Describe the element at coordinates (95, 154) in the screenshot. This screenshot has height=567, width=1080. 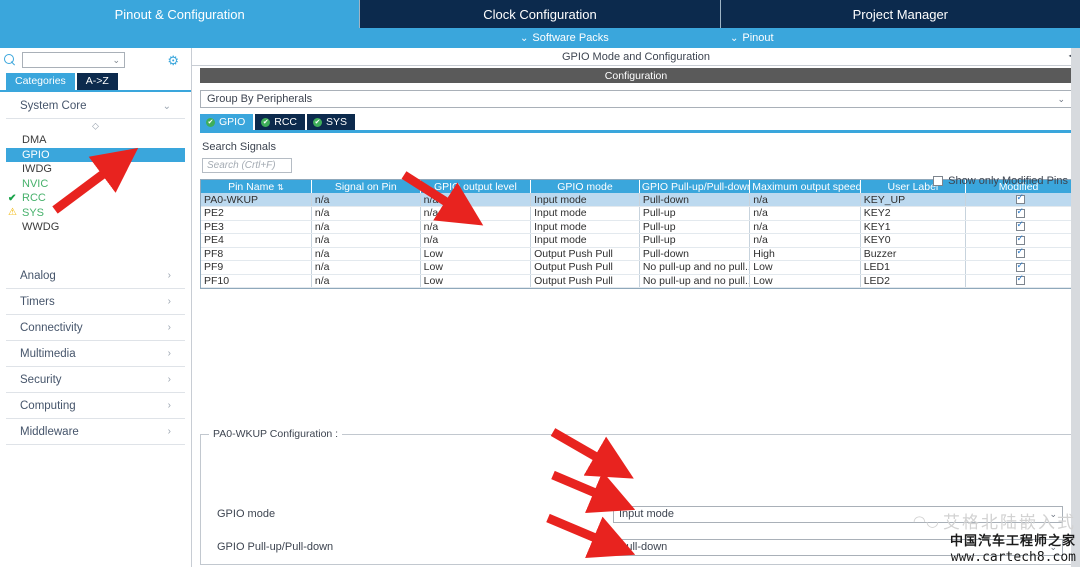
I see `sidebar-item-gpio: GPIO` at that location.